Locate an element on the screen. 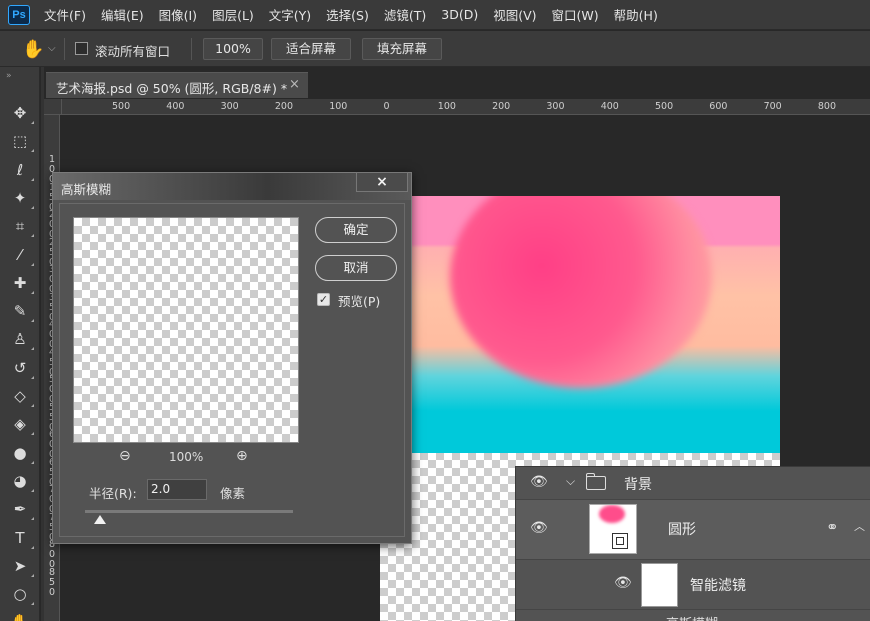  ruler-tick-label: 500 is located at coordinates (121, 106).